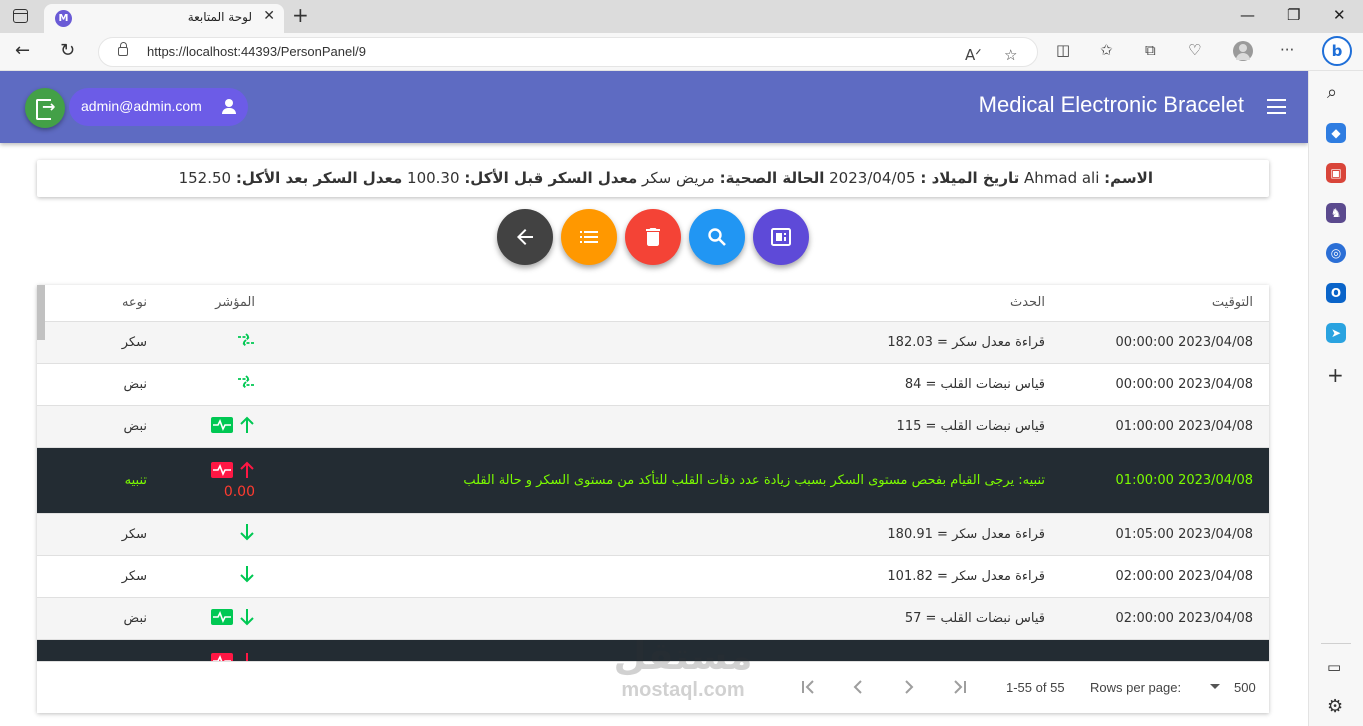 The width and height of the screenshot is (1363, 726). I want to click on before-meal-value: 100.30, so click(433, 178).